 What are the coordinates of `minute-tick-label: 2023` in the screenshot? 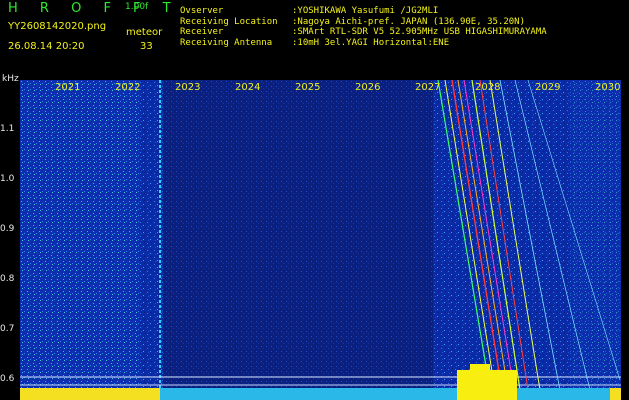 It's located at (188, 87).